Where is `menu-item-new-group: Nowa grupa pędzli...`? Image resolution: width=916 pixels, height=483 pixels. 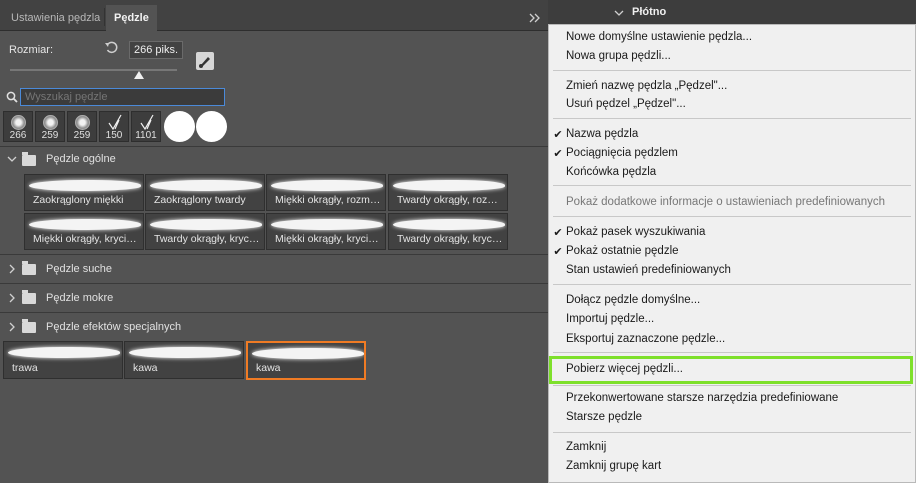
menu-item-new-group: Nowa grupa pędzli... is located at coordinates (736, 56).